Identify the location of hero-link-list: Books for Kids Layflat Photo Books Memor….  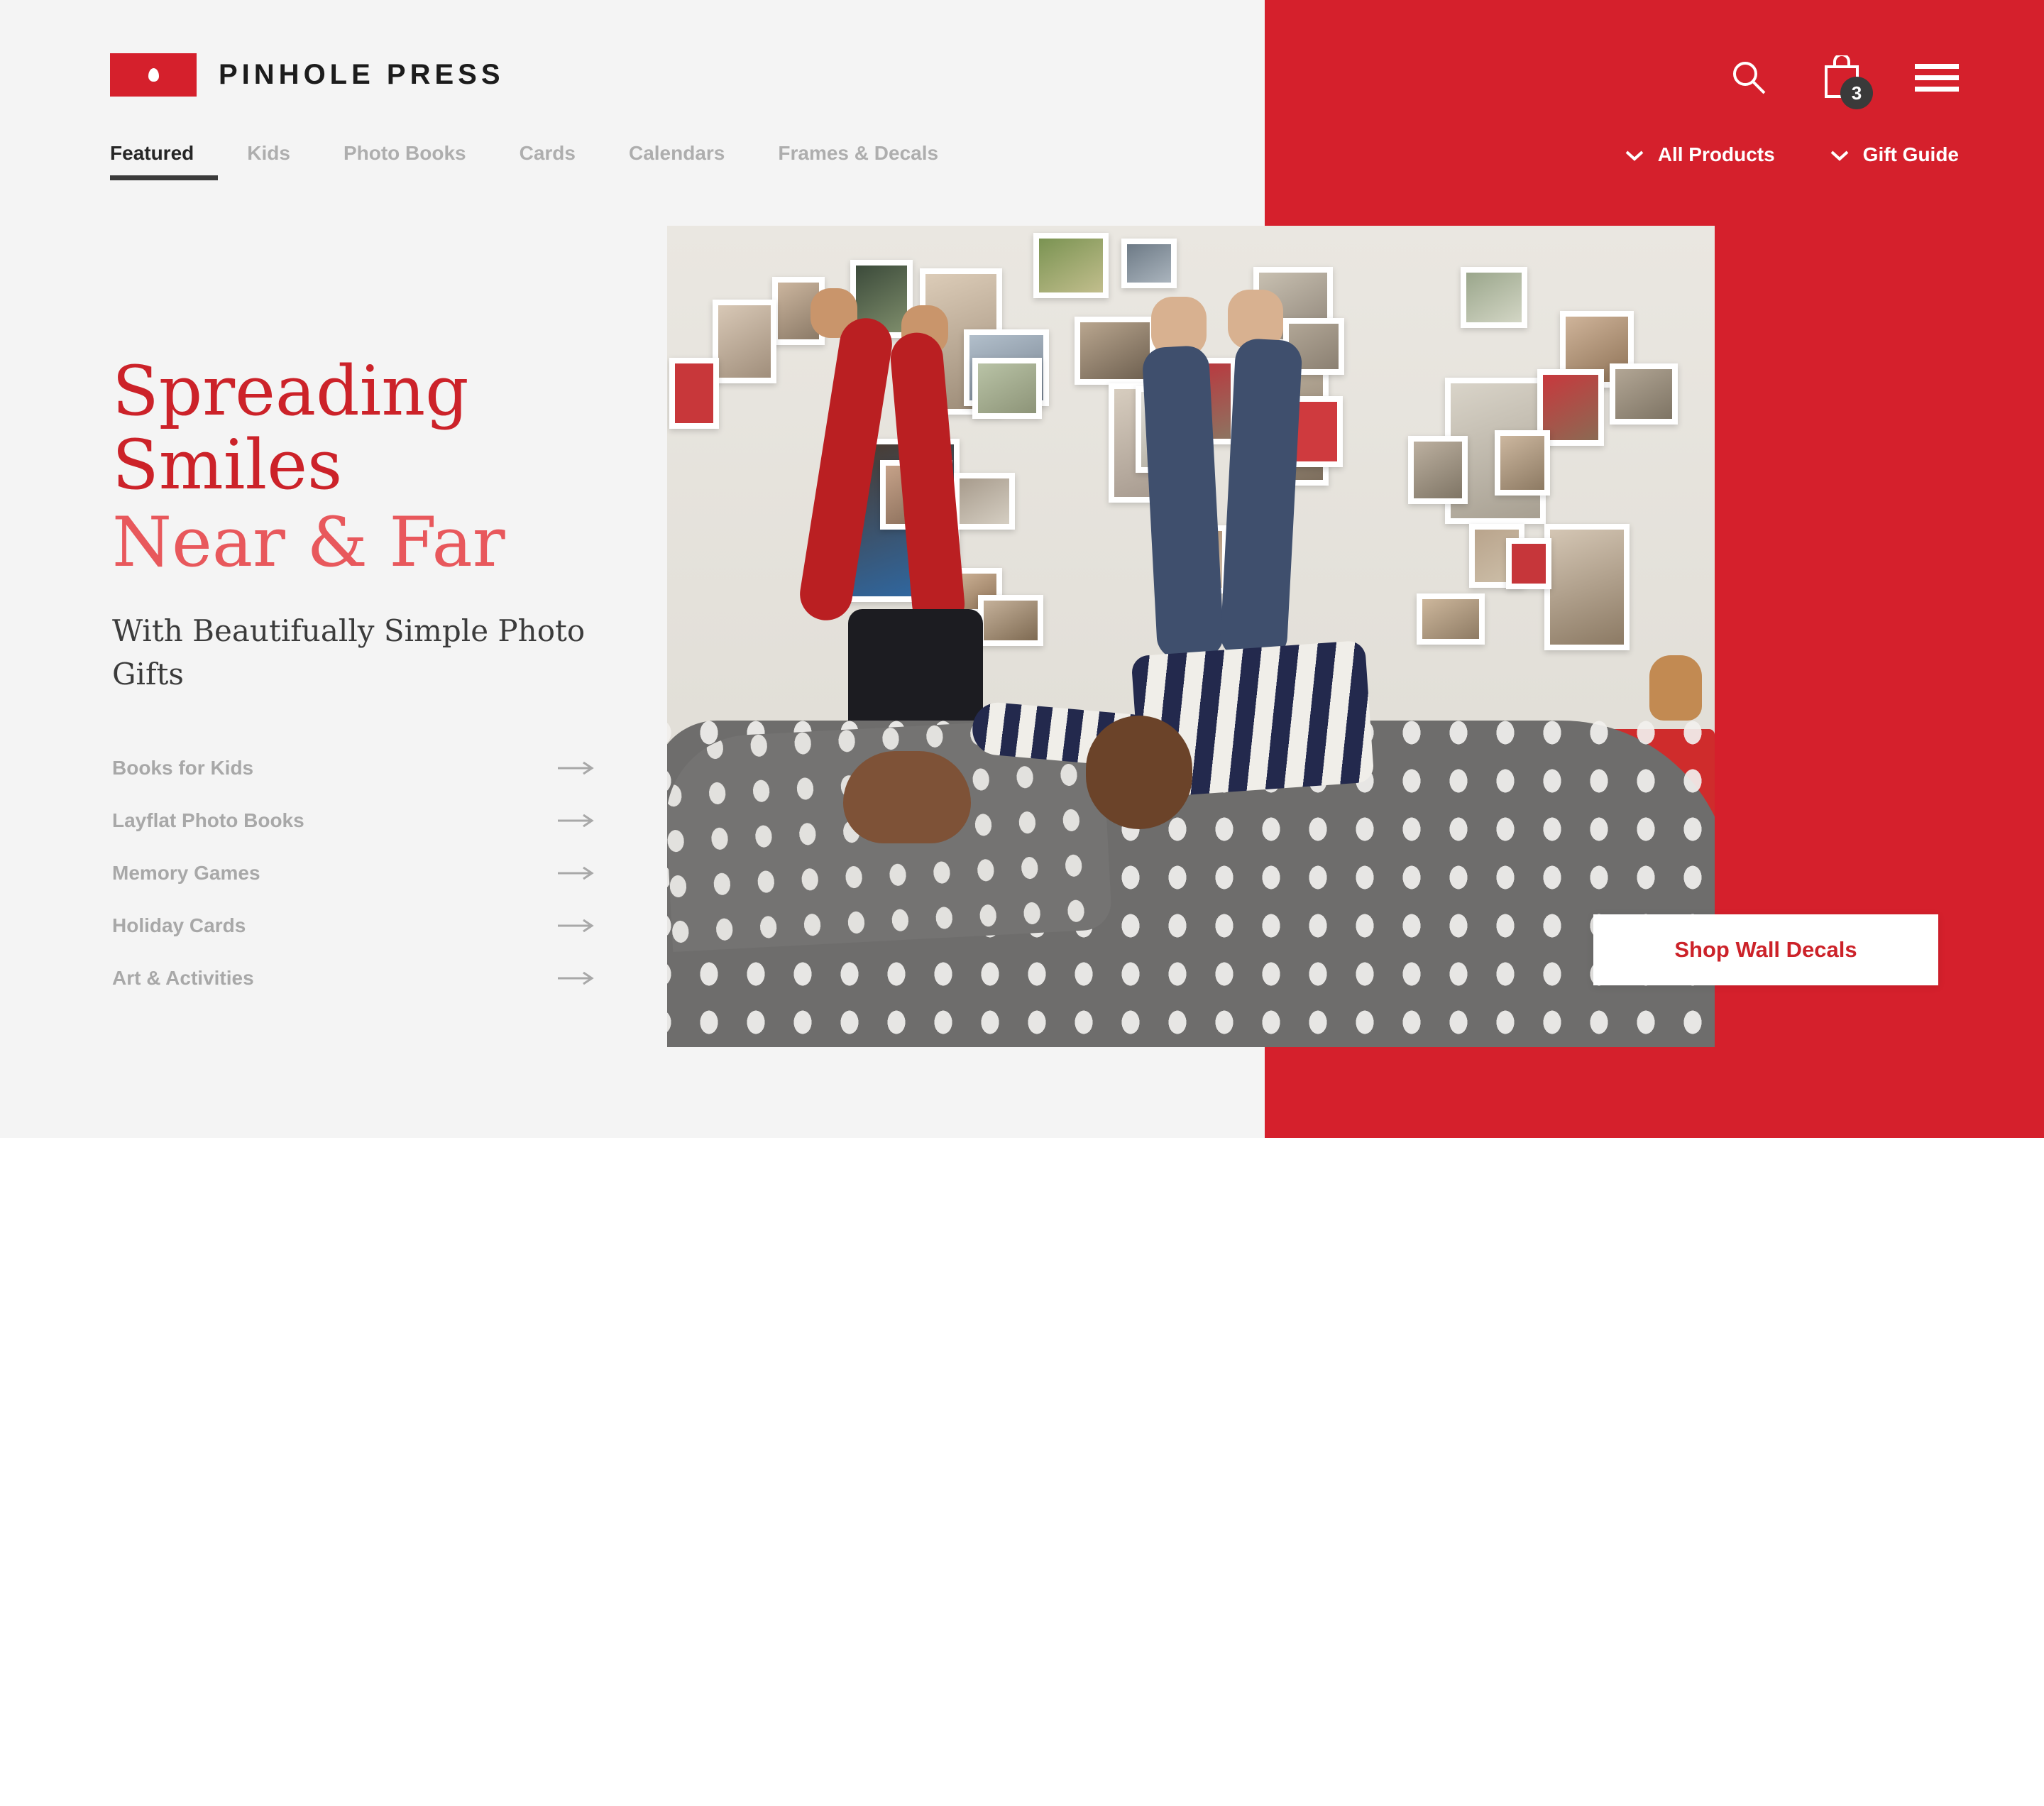
(353, 873).